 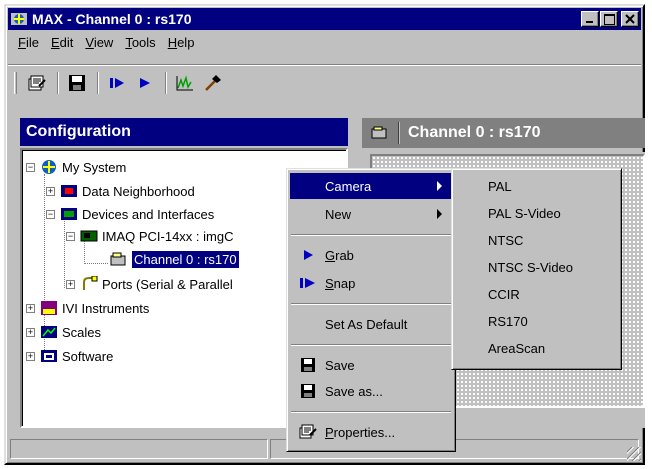 What do you see at coordinates (324, 19) in the screenshot?
I see `title-bar: MAX - Channel 0 : rs170` at bounding box center [324, 19].